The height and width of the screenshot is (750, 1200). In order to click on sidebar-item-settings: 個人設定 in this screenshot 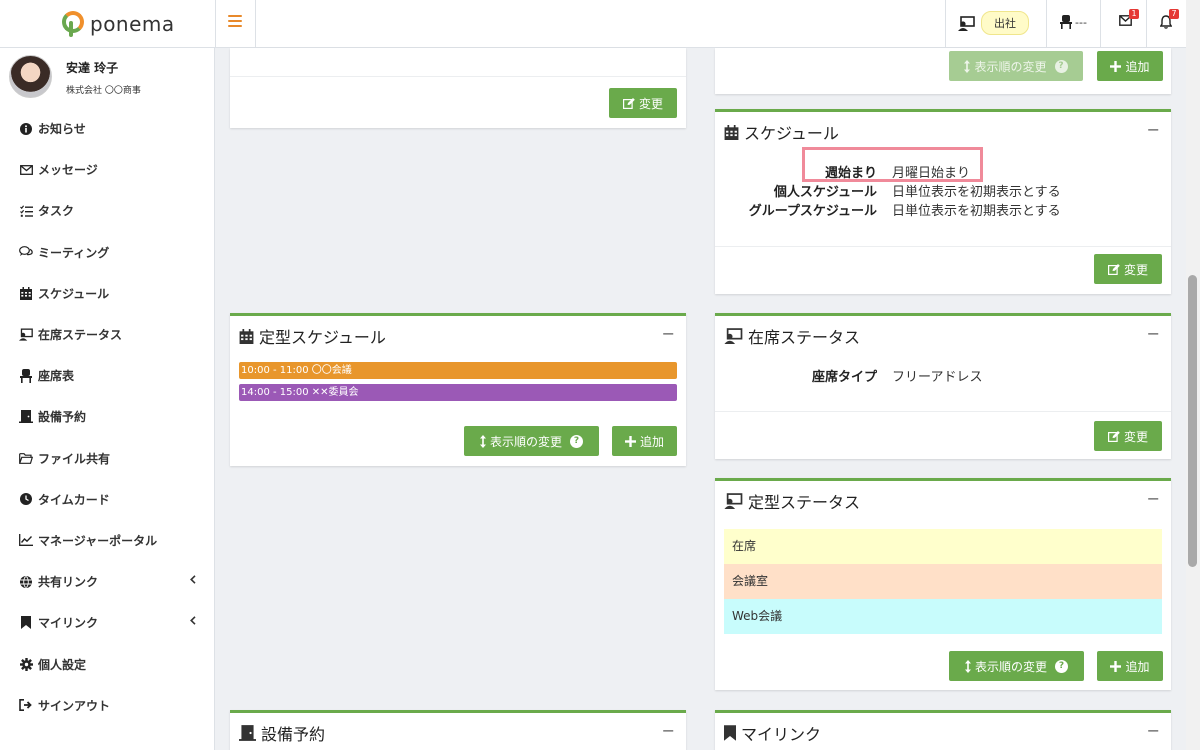, I will do `click(107, 663)`.